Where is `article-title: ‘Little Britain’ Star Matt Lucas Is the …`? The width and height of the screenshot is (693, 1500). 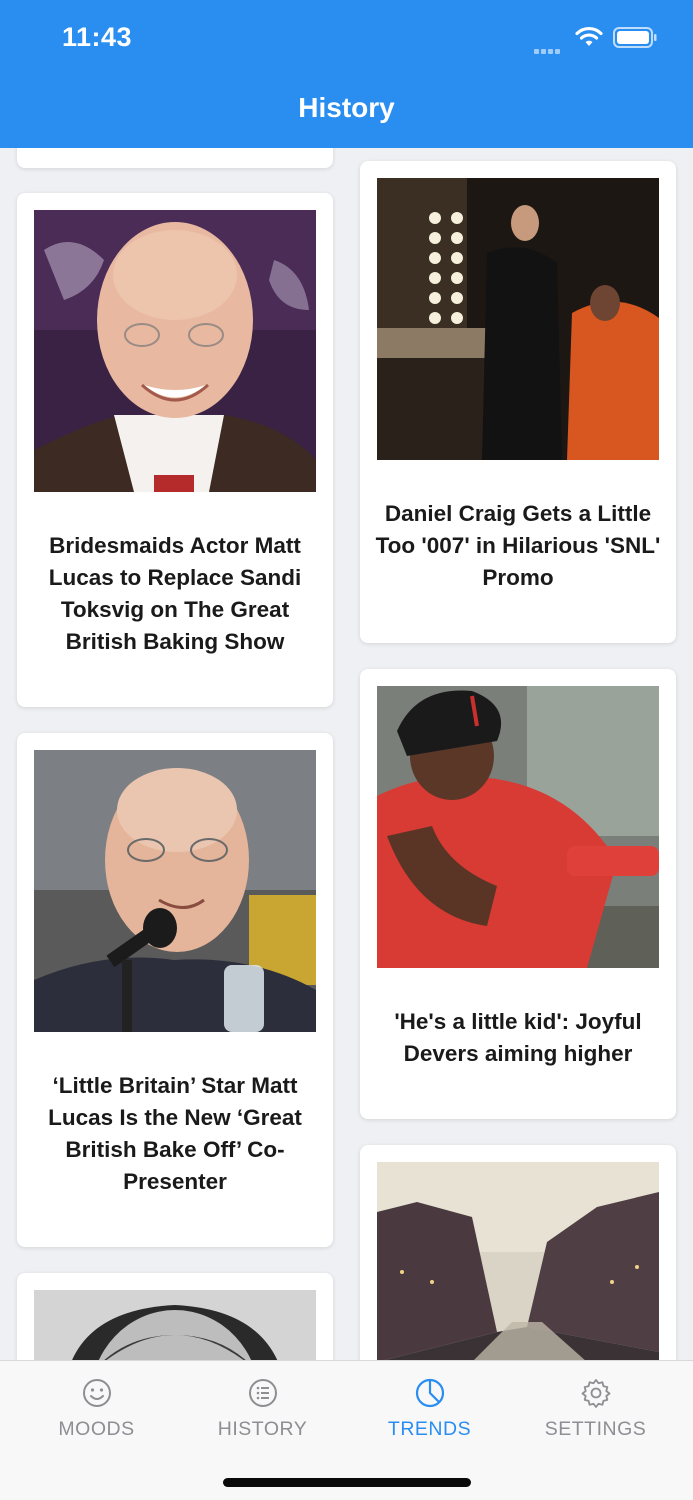 article-title: ‘Little Britain’ Star Matt Lucas Is the … is located at coordinates (175, 1133).